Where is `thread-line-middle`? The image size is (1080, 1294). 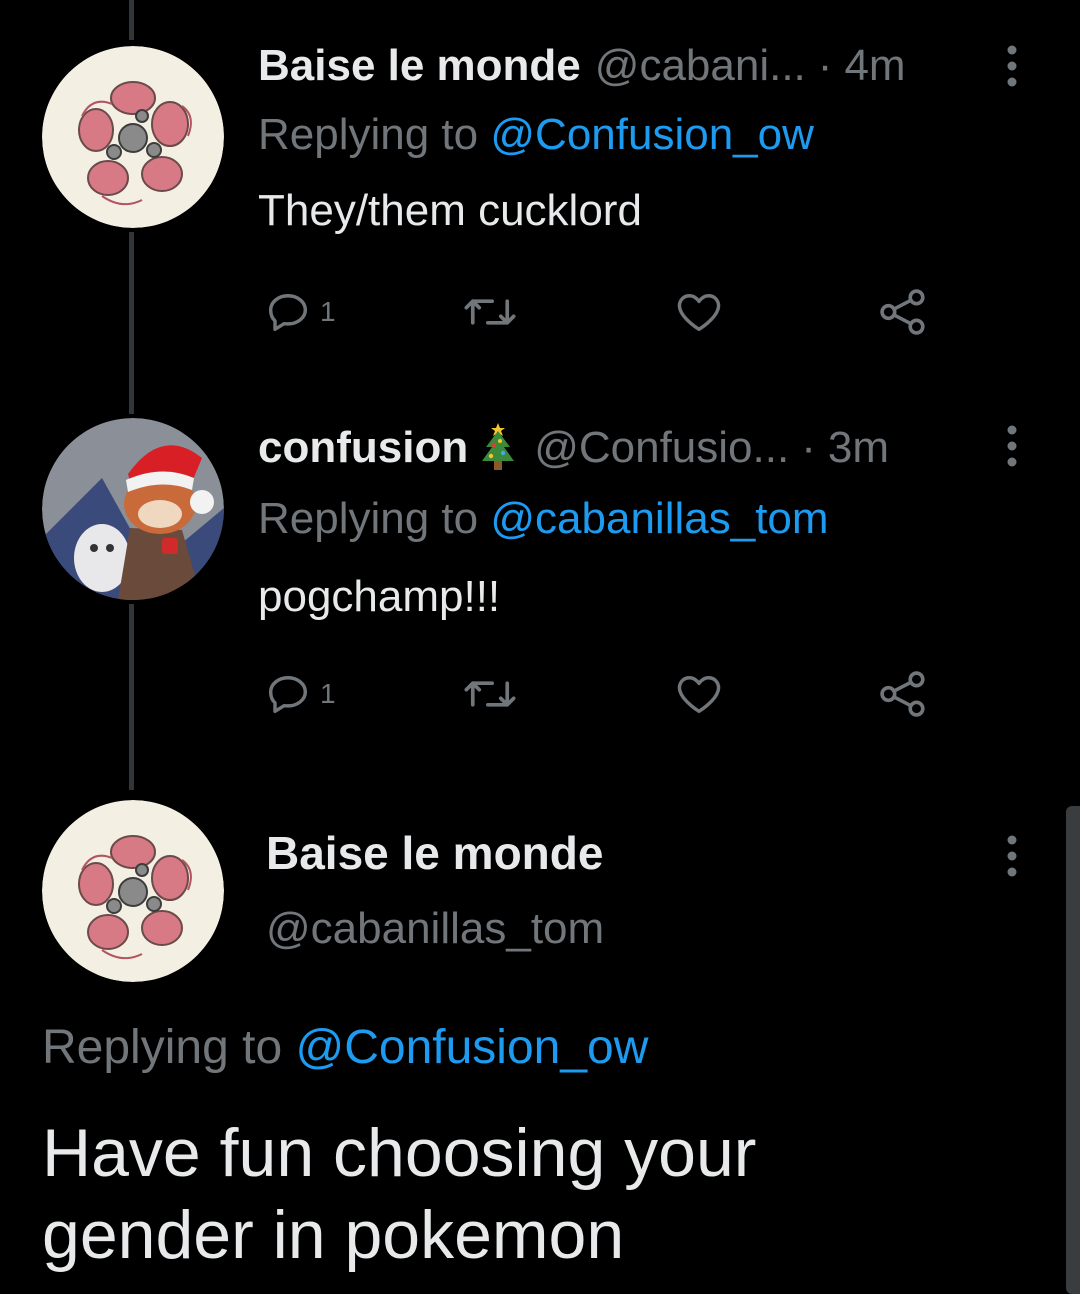
thread-line-middle is located at coordinates (131, 323).